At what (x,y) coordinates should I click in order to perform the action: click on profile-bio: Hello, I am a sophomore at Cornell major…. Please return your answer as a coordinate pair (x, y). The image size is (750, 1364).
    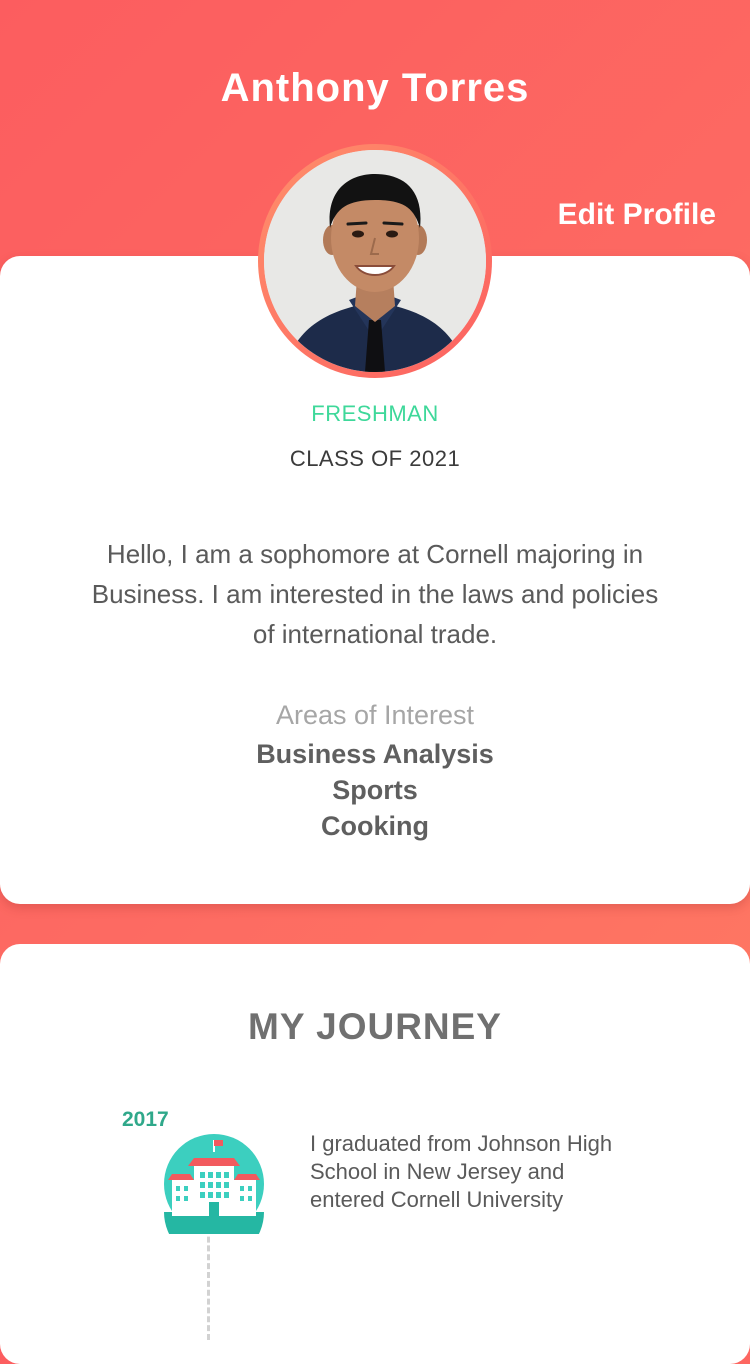
    Looking at the image, I should click on (375, 594).